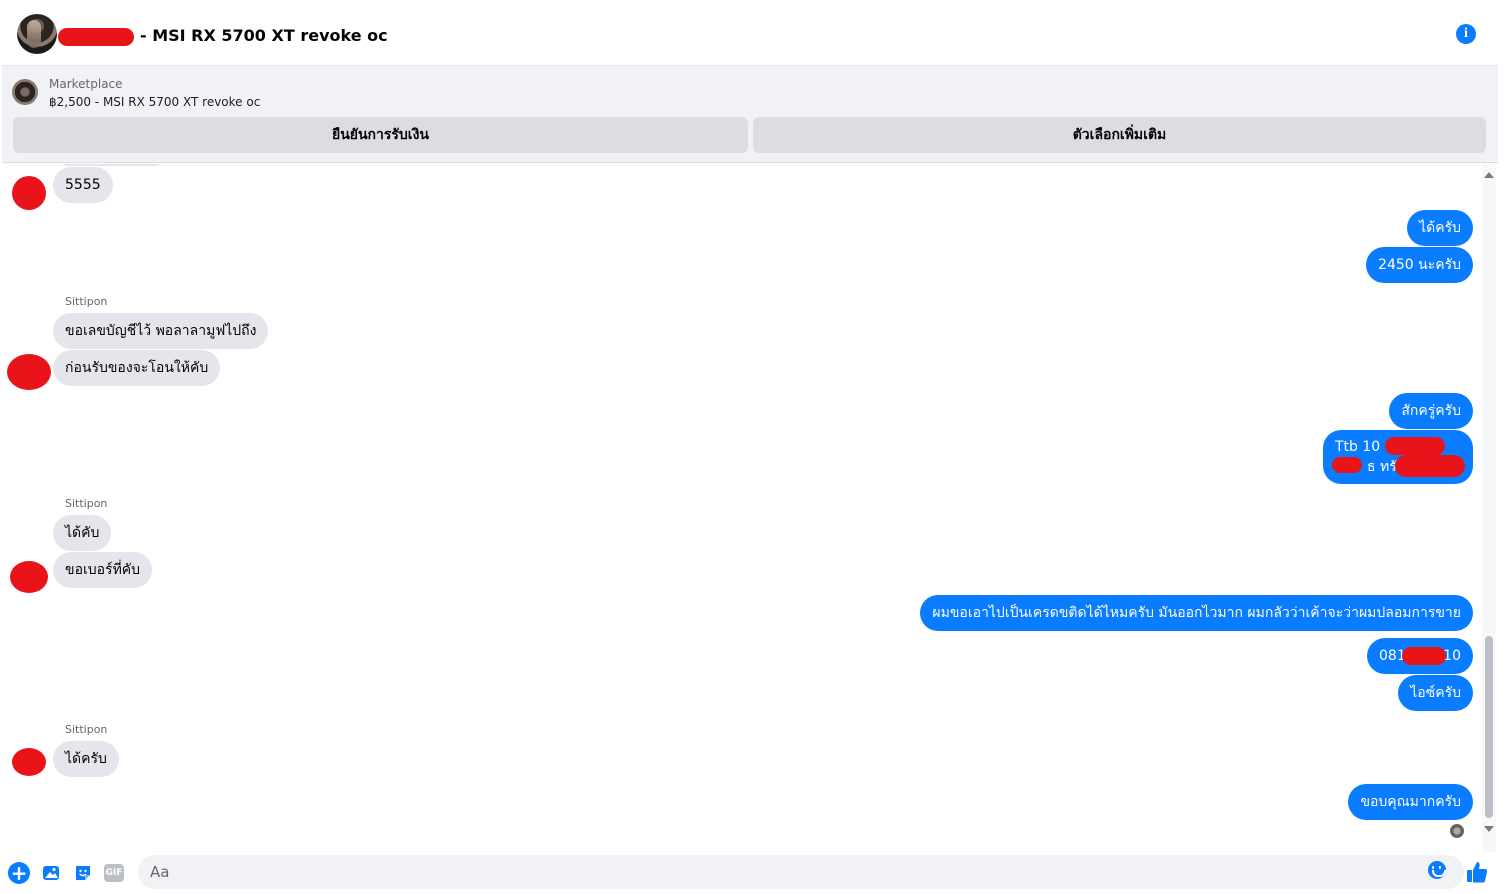 The height and width of the screenshot is (894, 1507). What do you see at coordinates (25, 92) in the screenshot?
I see `listing-avatar` at bounding box center [25, 92].